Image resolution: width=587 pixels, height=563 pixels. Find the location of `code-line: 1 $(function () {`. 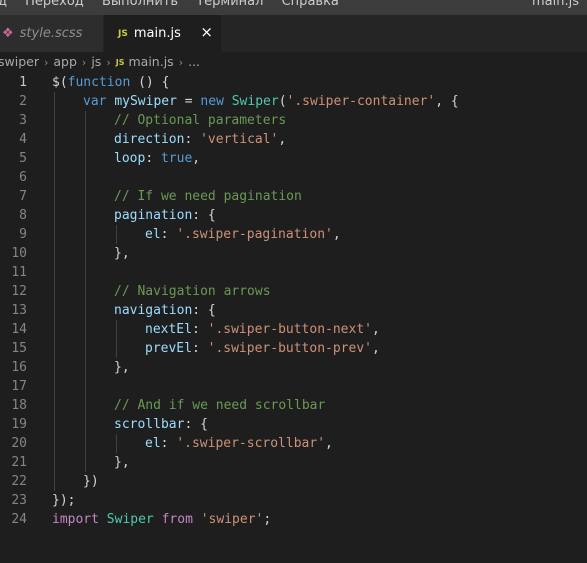

code-line: 1 $(function () { is located at coordinates (293, 82).